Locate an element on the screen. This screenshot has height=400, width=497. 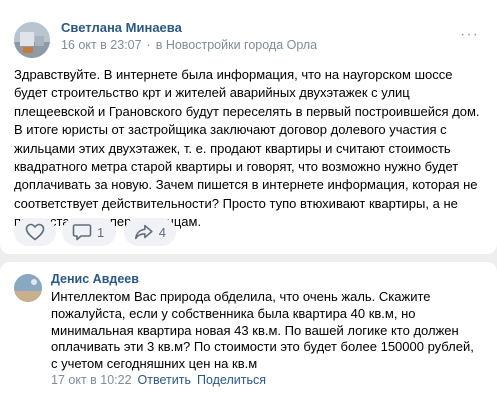
comment-meta: 17 окт в 10:22 Ответить Поделиться is located at coordinates (158, 380).